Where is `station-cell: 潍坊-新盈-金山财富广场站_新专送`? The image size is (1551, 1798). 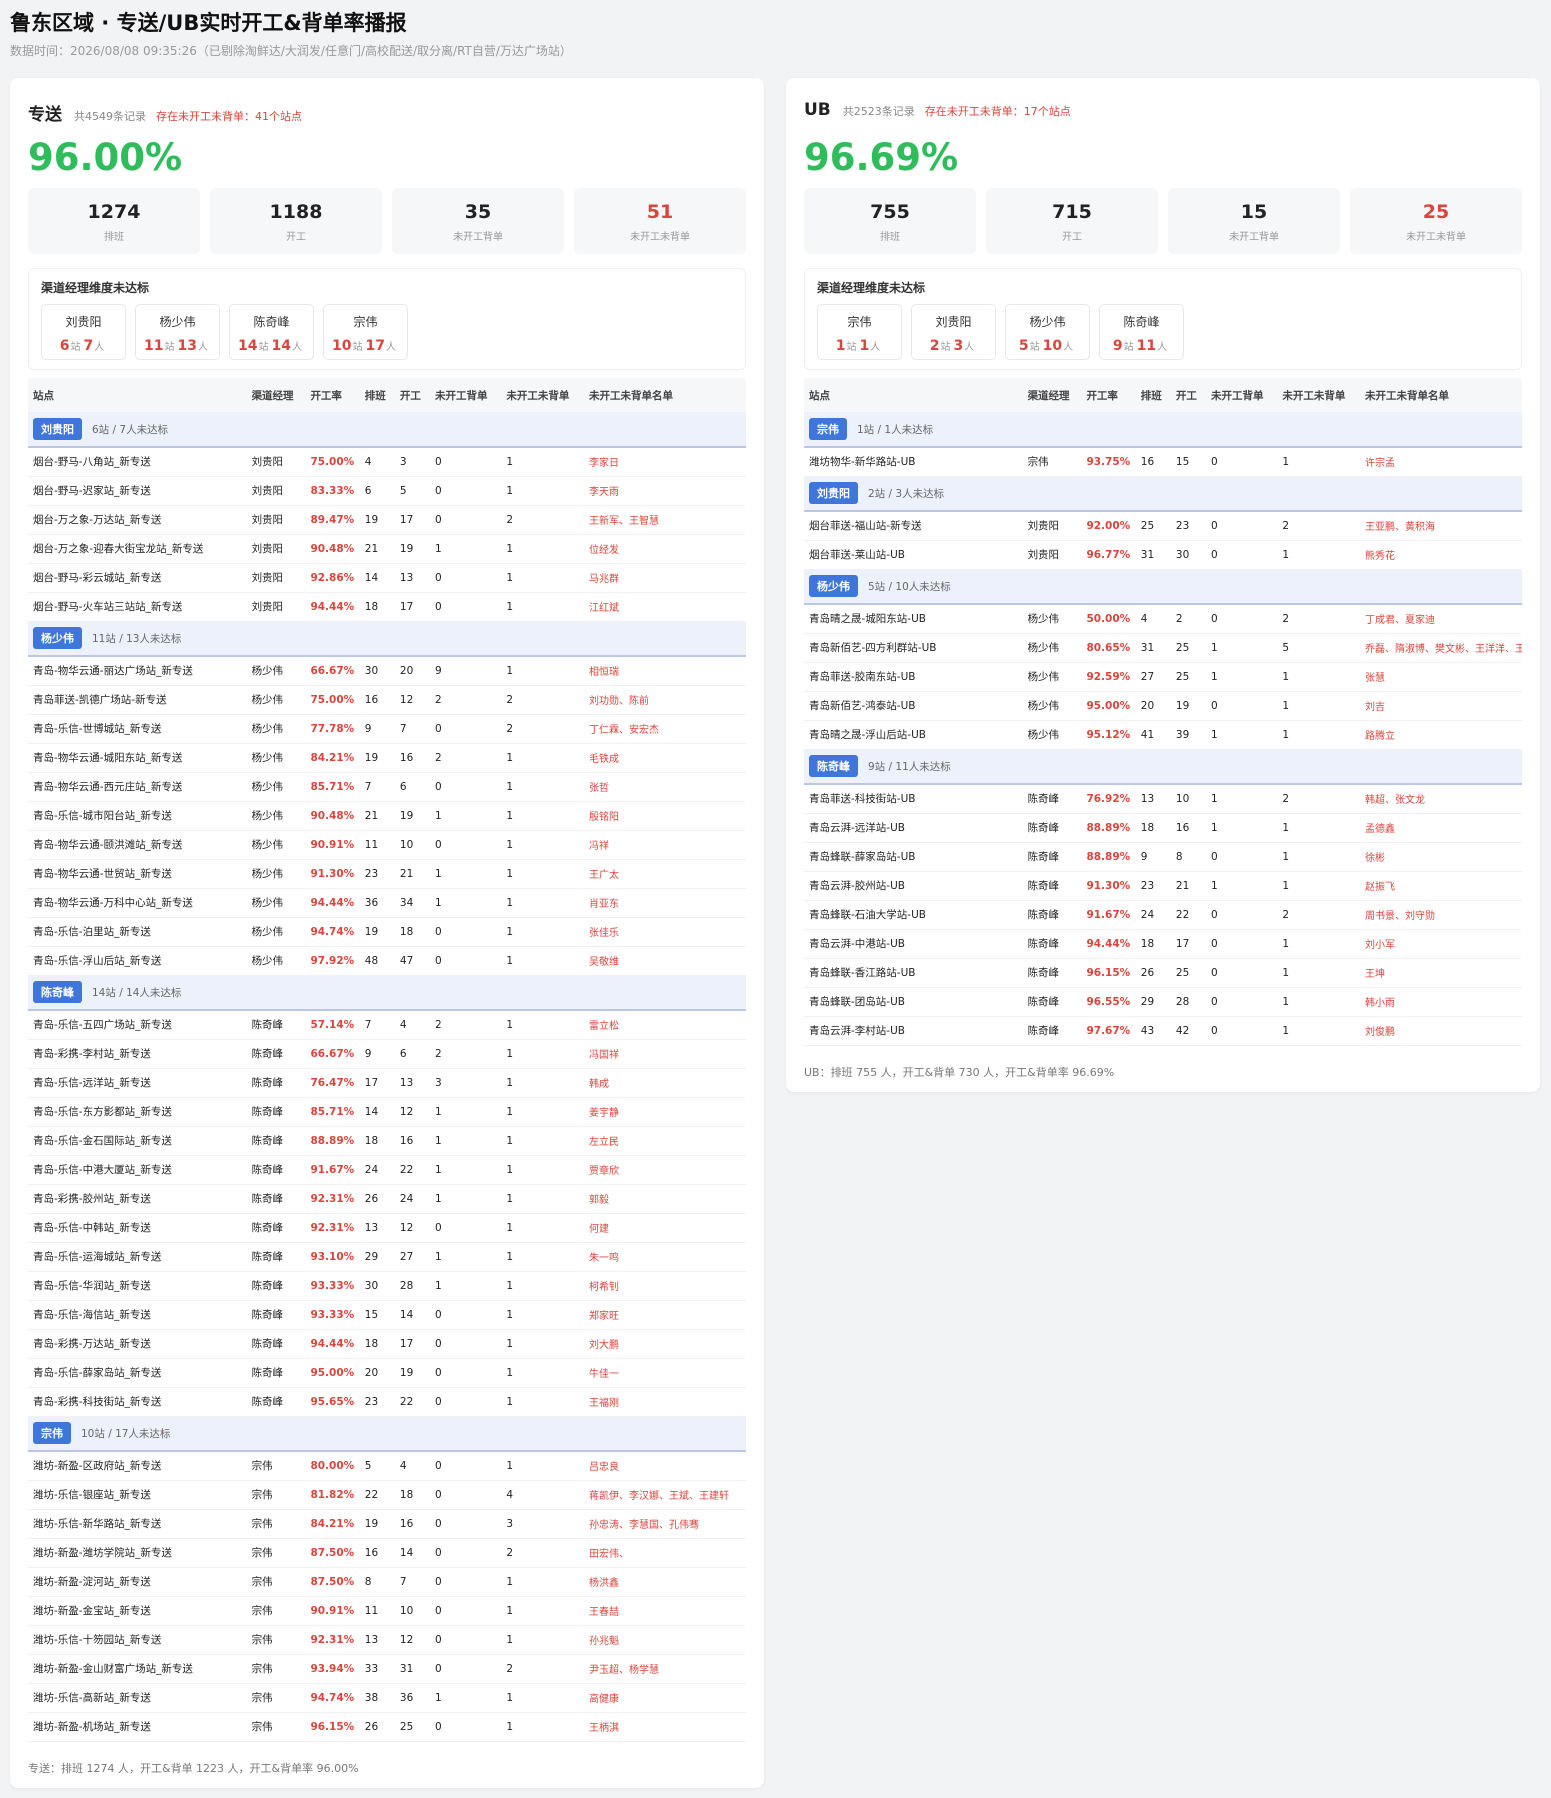
station-cell: 潍坊-新盈-金山财富广场站_新专送 is located at coordinates (137, 1669).